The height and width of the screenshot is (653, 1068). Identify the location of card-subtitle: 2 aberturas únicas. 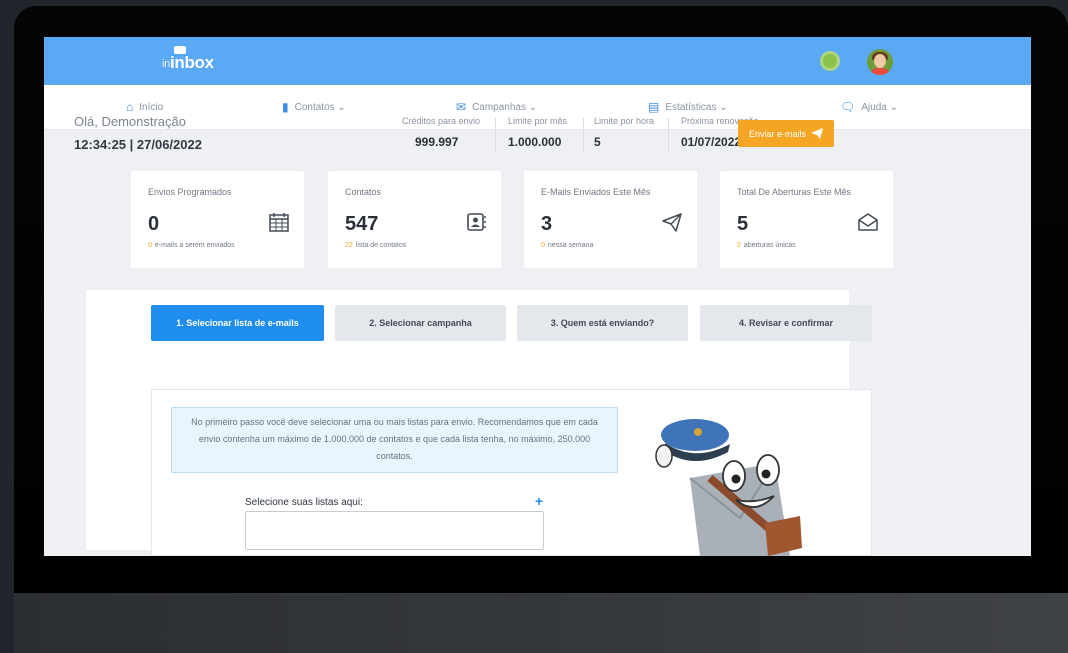
(766, 245).